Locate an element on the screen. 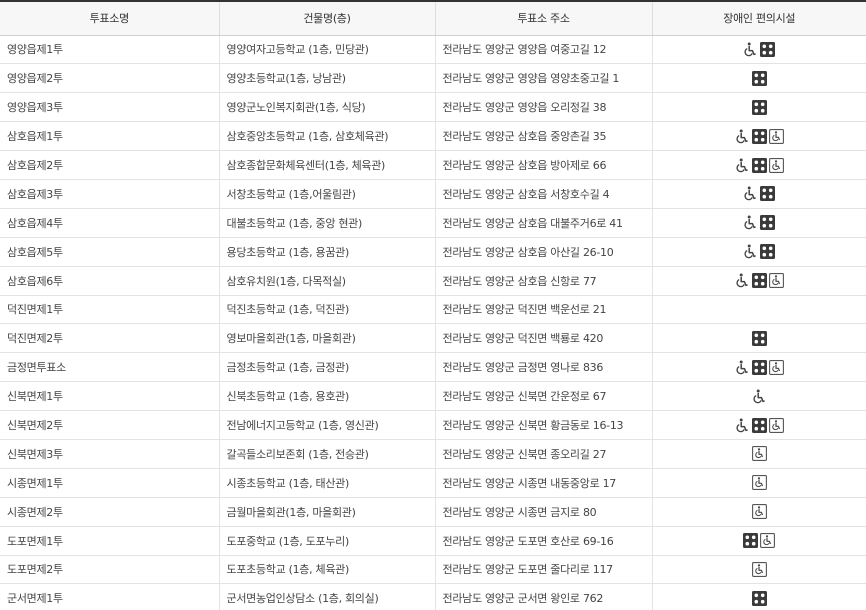 The height and width of the screenshot is (610, 866). building-cell: 서창초등학교 (1층,어울림관) is located at coordinates (327, 194).